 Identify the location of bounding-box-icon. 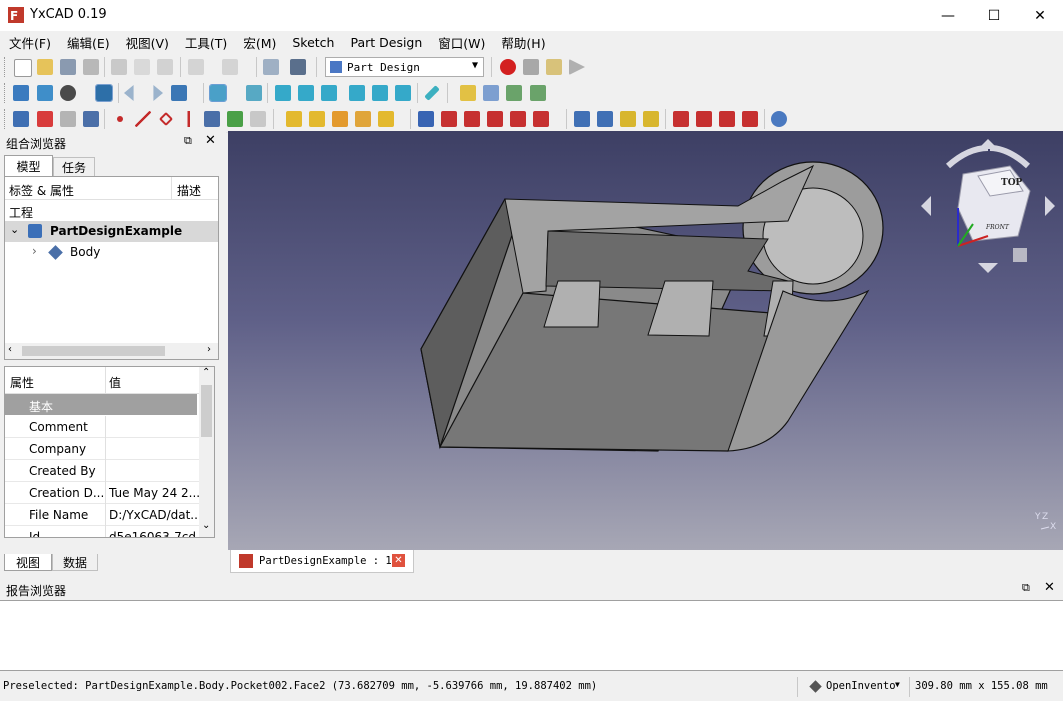
(104, 93).